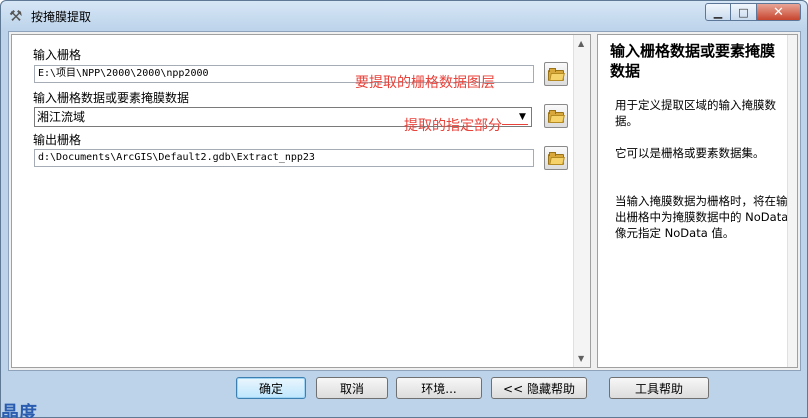  What do you see at coordinates (111, 98) in the screenshot?
I see `mask-label: 输入栅格数据或要素掩膜数据` at bounding box center [111, 98].